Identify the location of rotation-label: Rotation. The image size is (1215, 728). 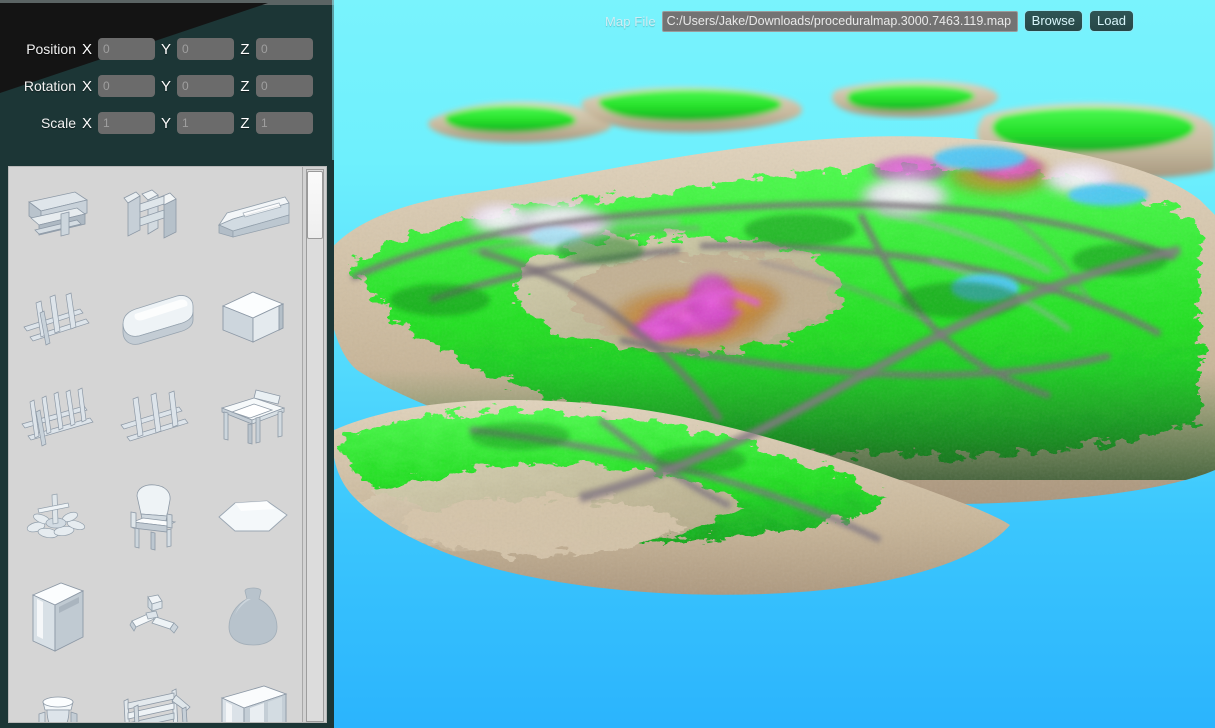
(49, 86).